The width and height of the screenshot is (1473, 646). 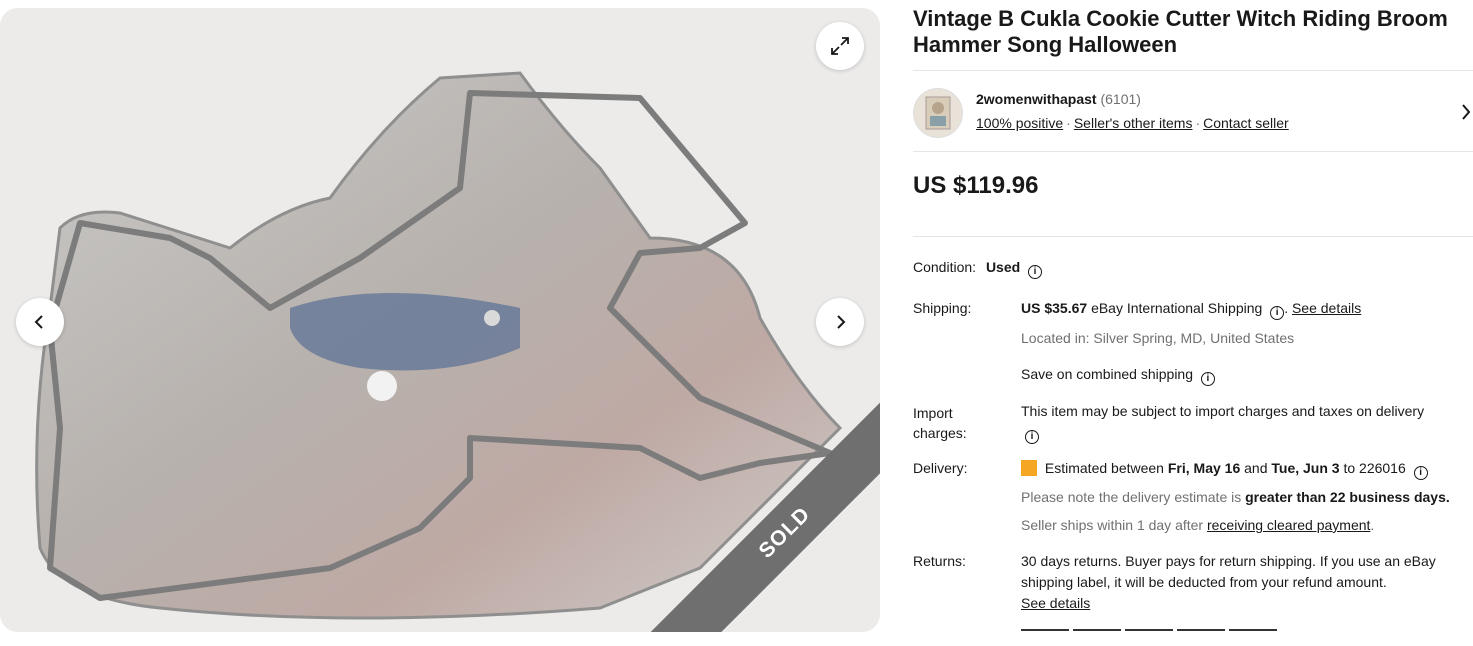 I want to click on shipping-see-details-link: See details, so click(x=1326, y=308).